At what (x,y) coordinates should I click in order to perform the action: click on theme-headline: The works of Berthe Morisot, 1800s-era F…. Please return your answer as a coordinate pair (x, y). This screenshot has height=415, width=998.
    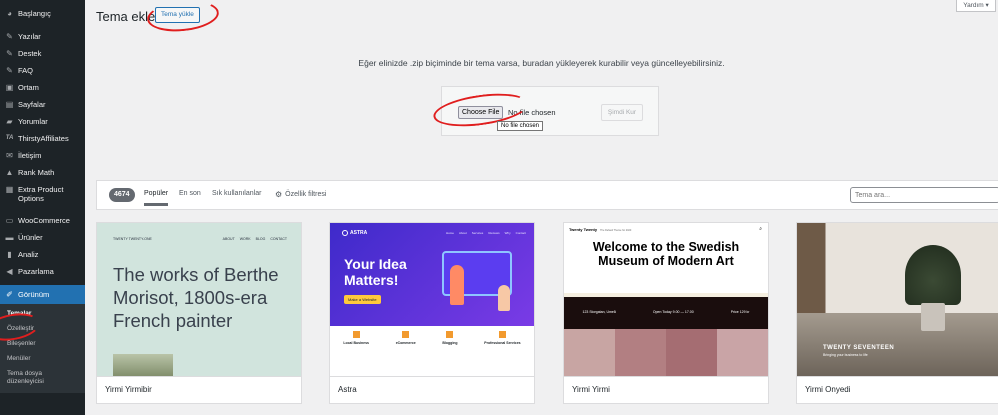
    Looking at the image, I should click on (196, 297).